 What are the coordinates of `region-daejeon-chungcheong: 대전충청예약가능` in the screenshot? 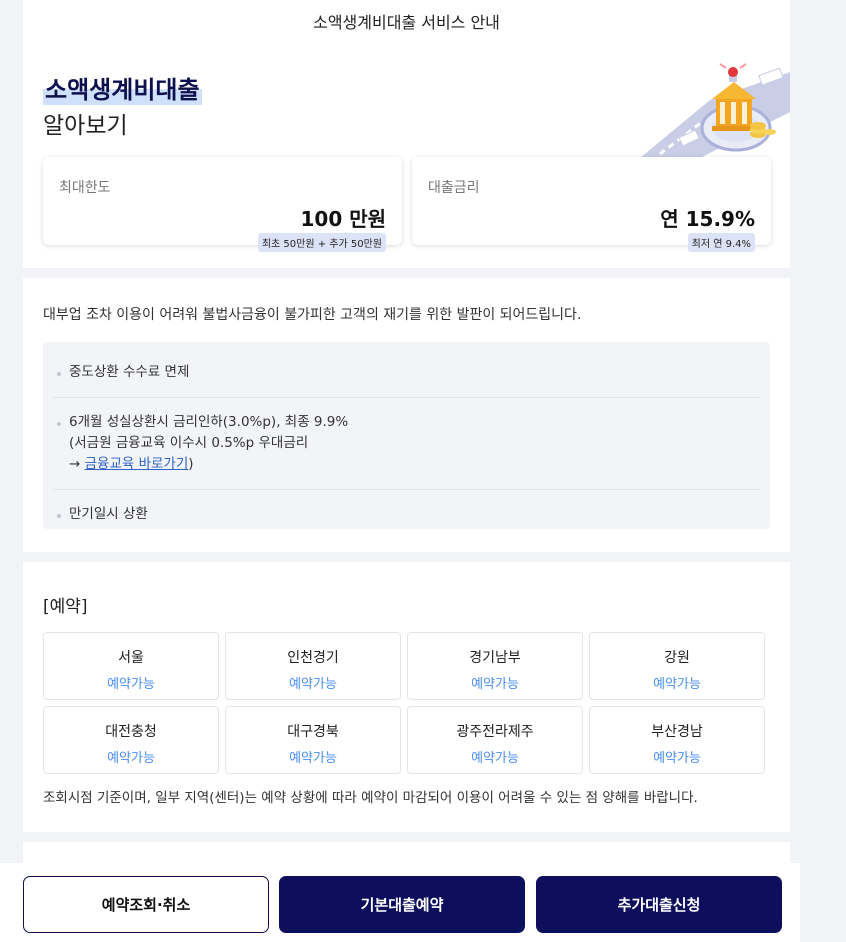 It's located at (131, 740).